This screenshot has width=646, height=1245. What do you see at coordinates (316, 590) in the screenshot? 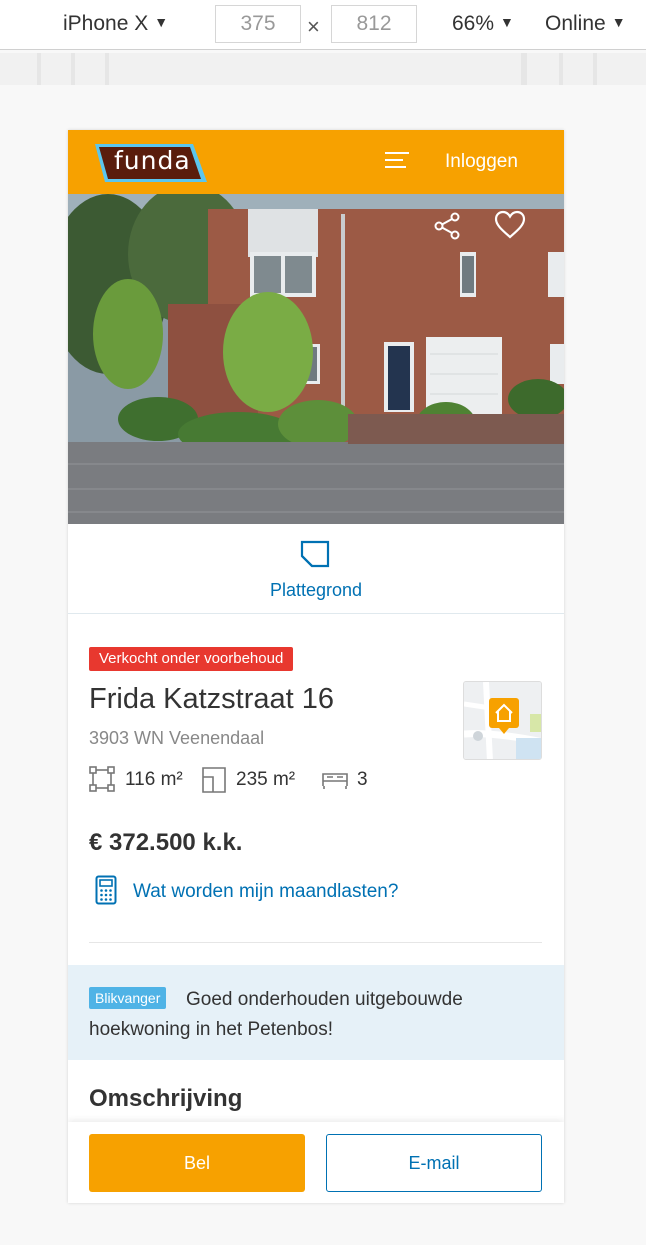
I see `floorplan-label: Plattegrond` at bounding box center [316, 590].